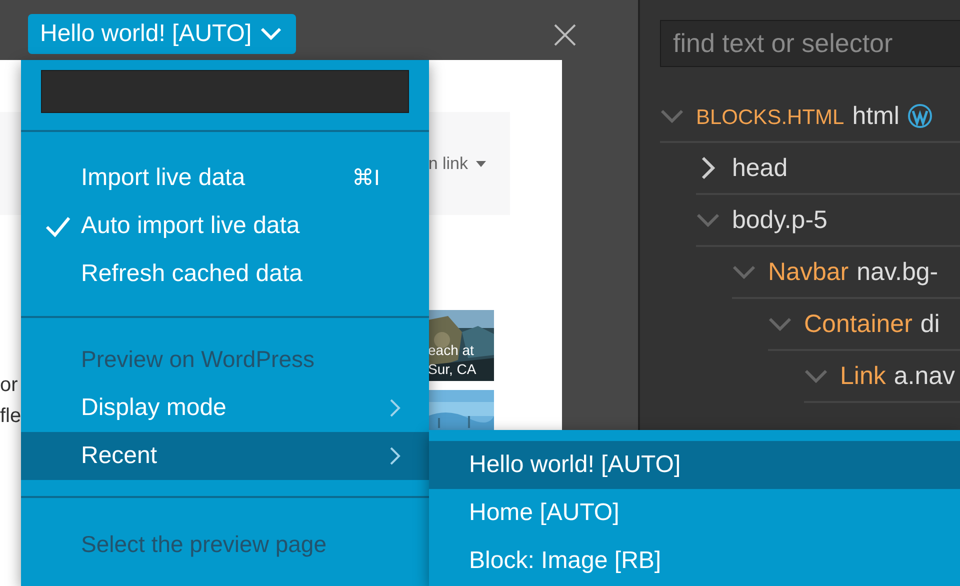  Describe the element at coordinates (366, 178) in the screenshot. I see `shortcut-label: ⌘I` at that location.